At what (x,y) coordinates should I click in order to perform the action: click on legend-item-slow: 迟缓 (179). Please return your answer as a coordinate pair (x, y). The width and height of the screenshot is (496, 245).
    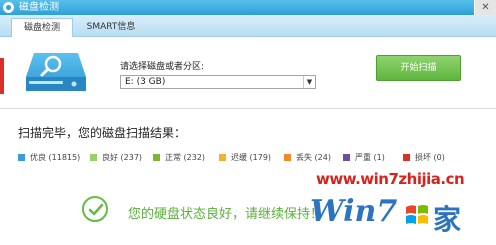
    Looking at the image, I should click on (245, 158).